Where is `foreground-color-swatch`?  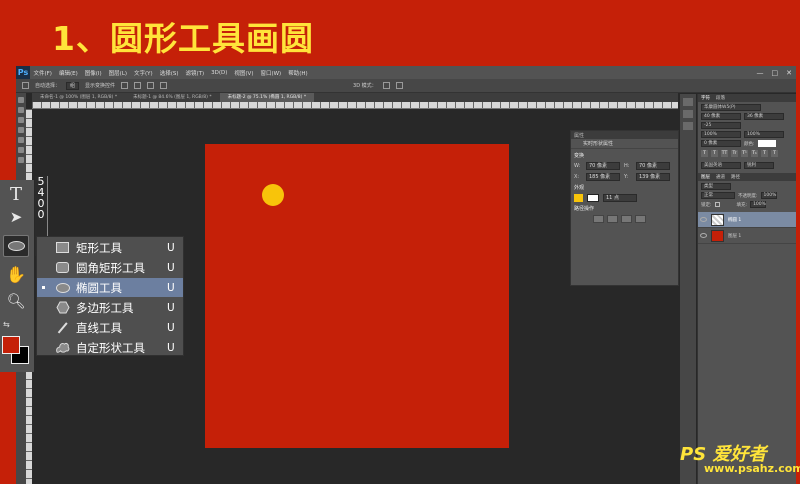
foreground-color-swatch is located at coordinates (11, 345).